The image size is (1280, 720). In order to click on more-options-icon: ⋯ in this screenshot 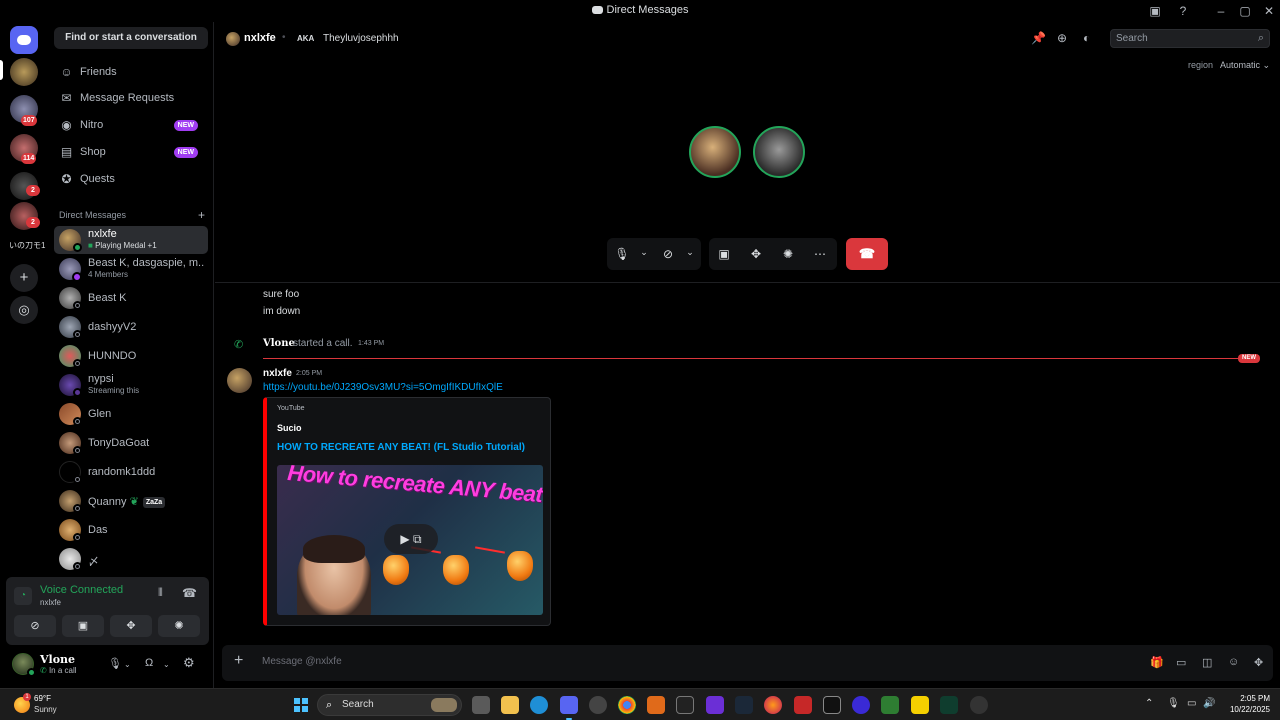, I will do `click(820, 254)`.